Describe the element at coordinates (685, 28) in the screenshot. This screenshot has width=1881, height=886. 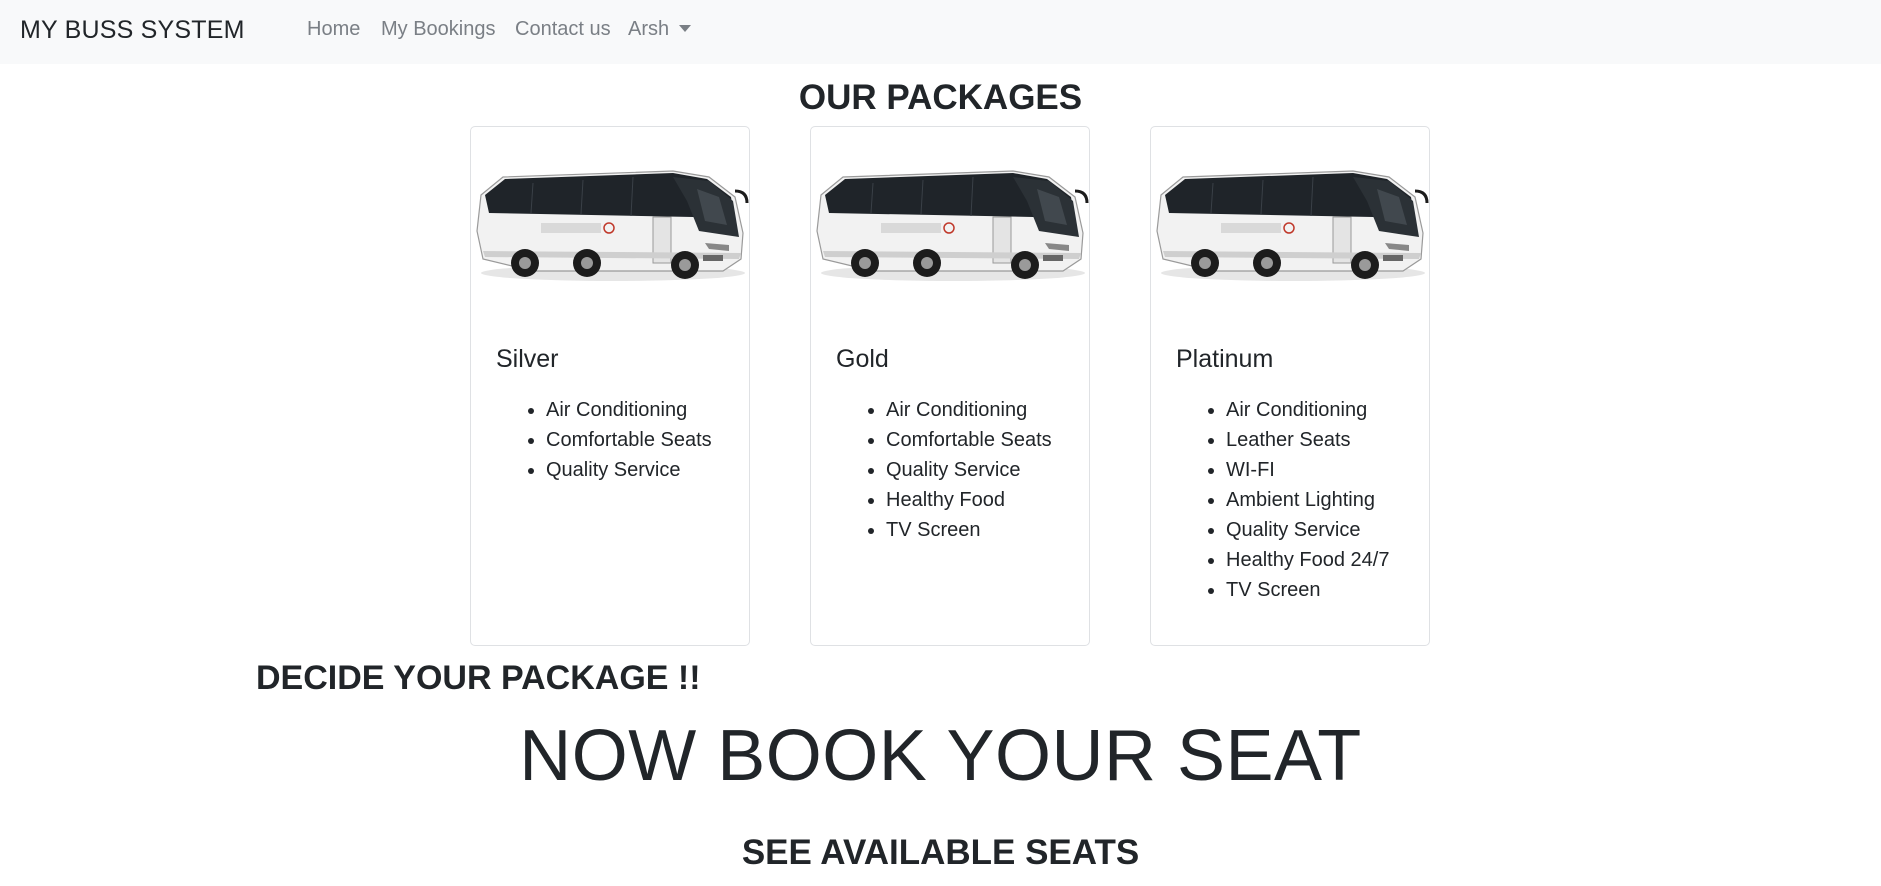
I see `chevron-down-icon` at that location.